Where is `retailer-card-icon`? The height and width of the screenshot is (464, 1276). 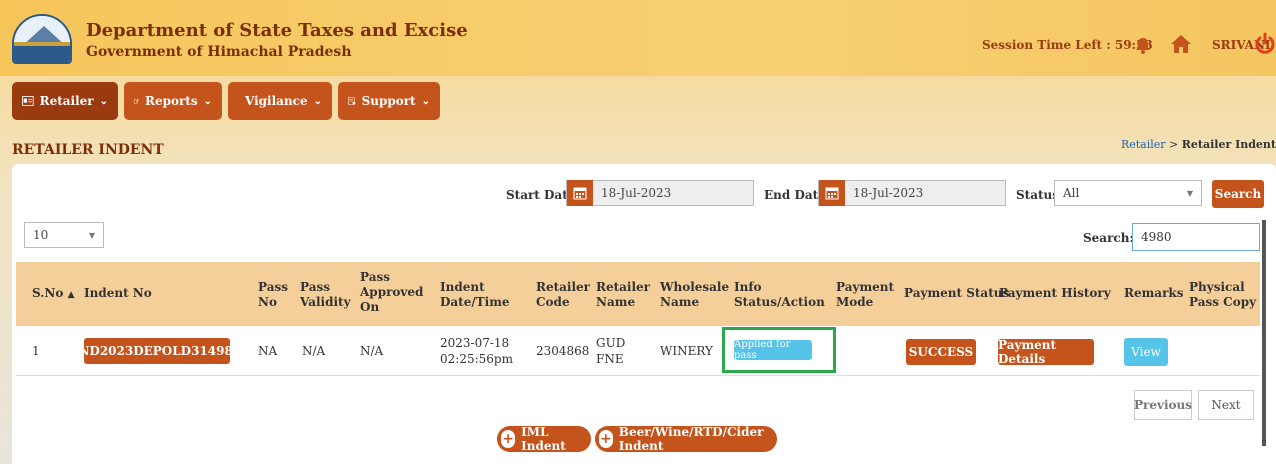 retailer-card-icon is located at coordinates (28, 101).